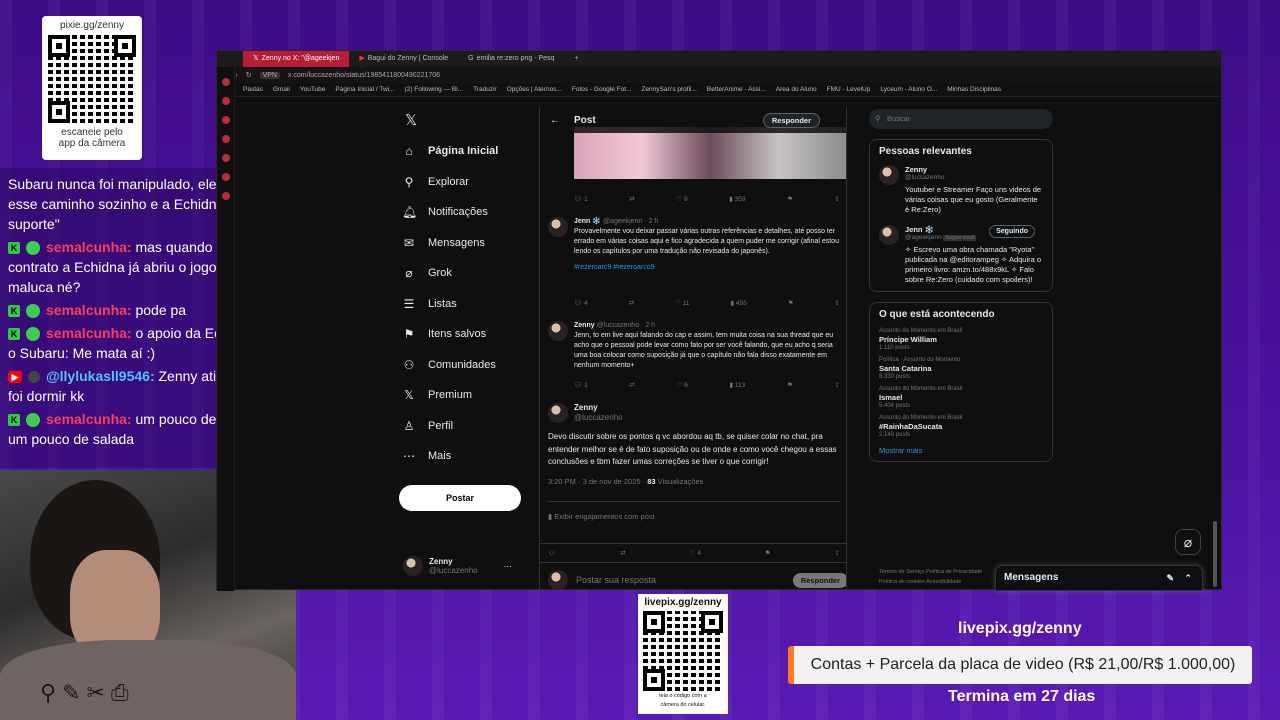 The width and height of the screenshot is (1280, 720). What do you see at coordinates (485, 89) in the screenshot?
I see `bookmark: Traduzir` at bounding box center [485, 89].